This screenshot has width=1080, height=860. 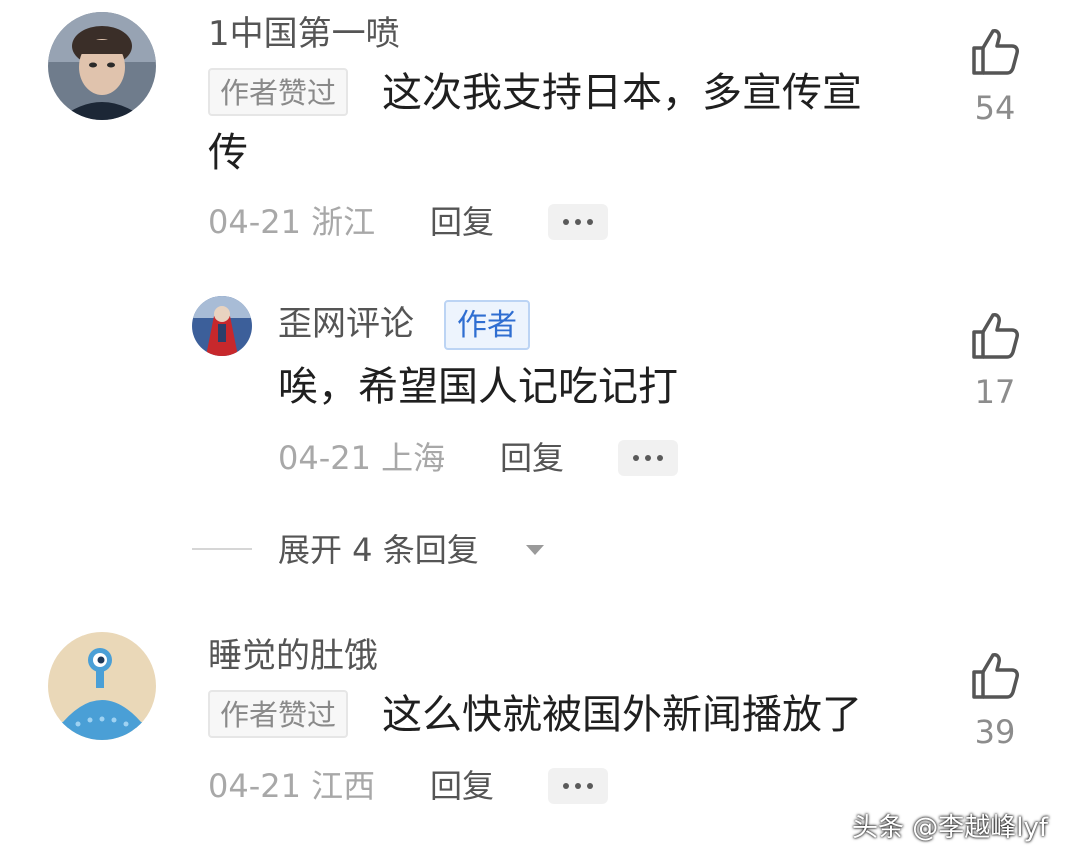 I want to click on comment-text: 这次我支持日本，多宣传宣, so click(x=622, y=93).